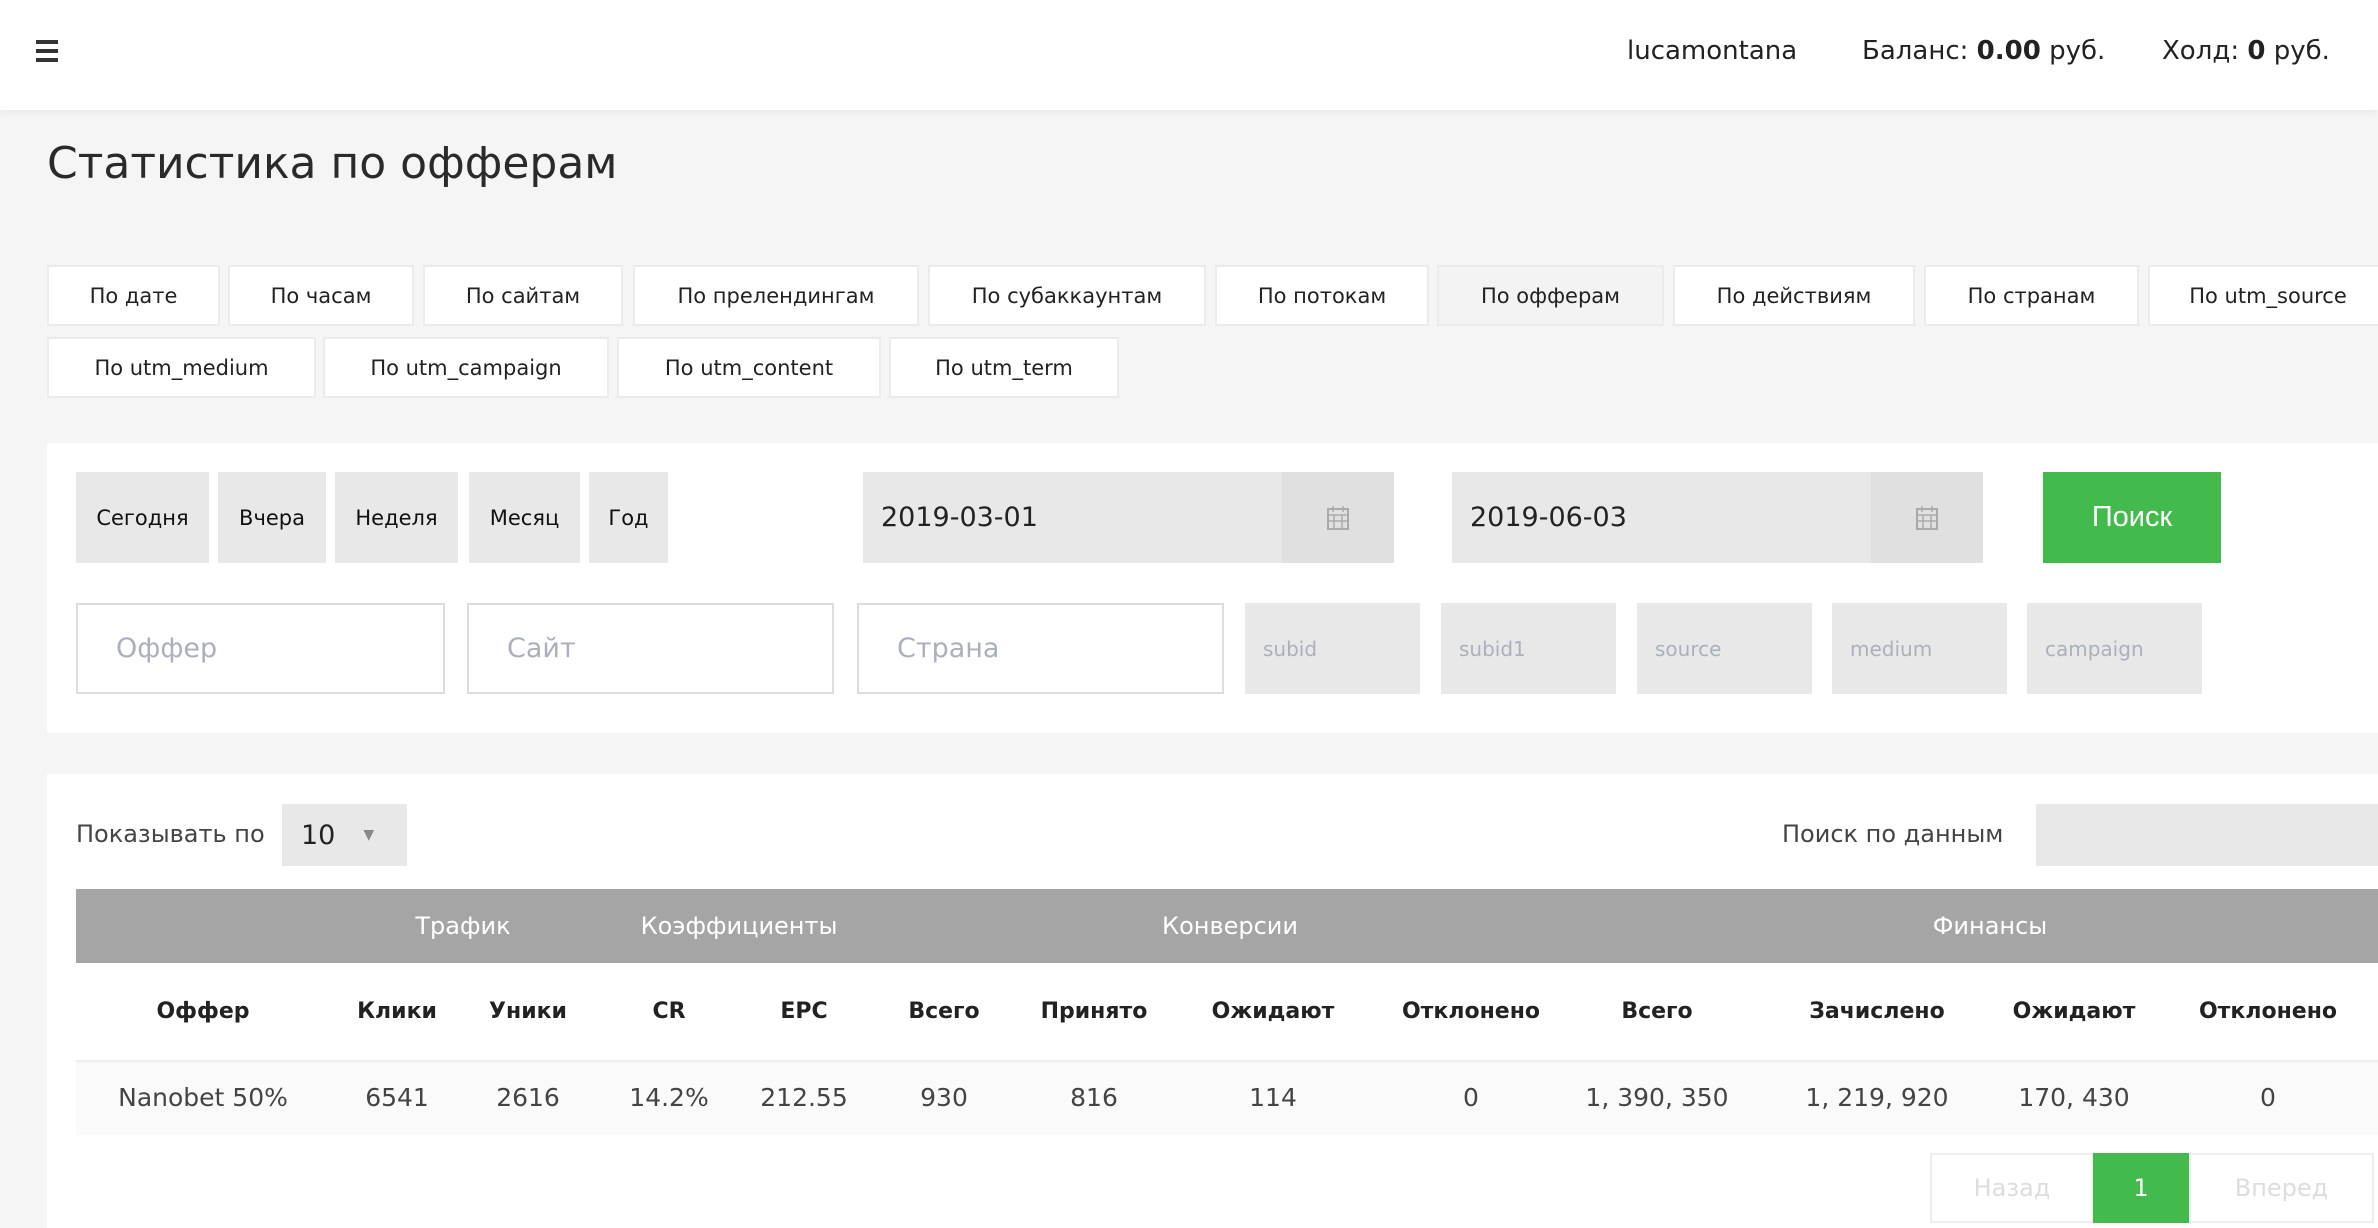  What do you see at coordinates (332, 163) in the screenshot?
I see `page-title: Статистика по офферам` at bounding box center [332, 163].